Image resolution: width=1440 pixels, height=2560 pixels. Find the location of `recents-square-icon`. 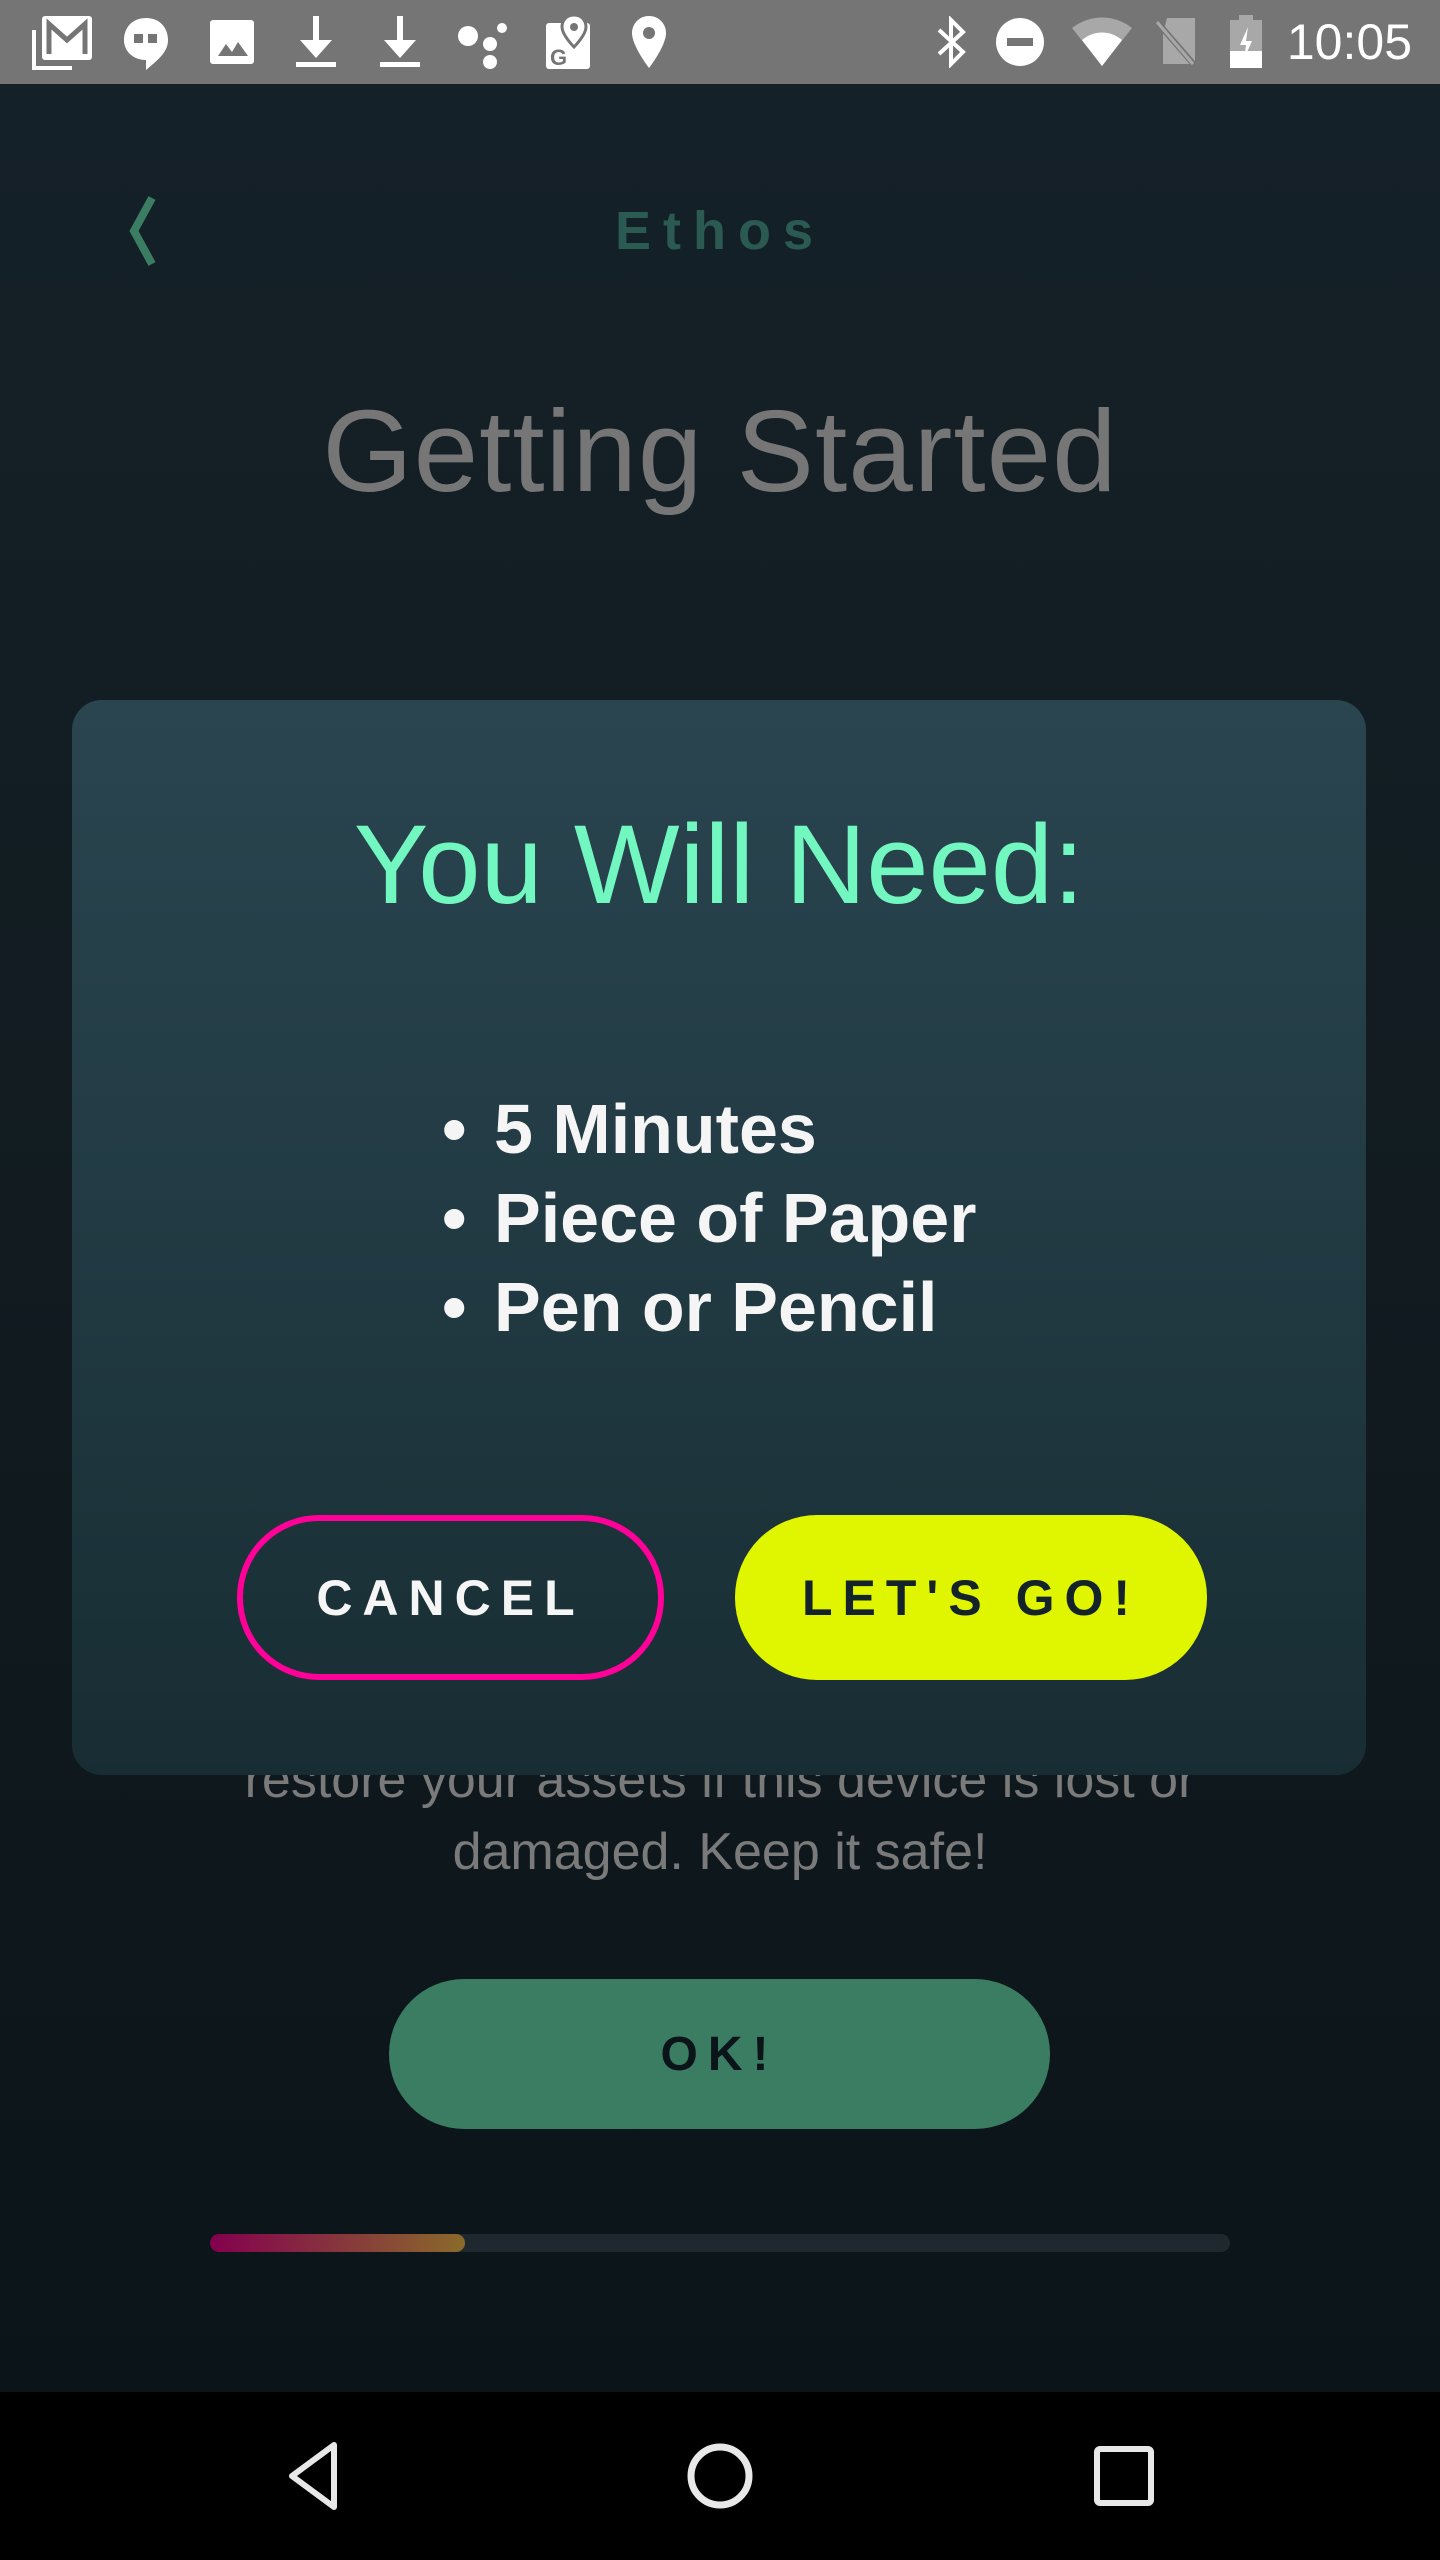

recents-square-icon is located at coordinates (1124, 2476).